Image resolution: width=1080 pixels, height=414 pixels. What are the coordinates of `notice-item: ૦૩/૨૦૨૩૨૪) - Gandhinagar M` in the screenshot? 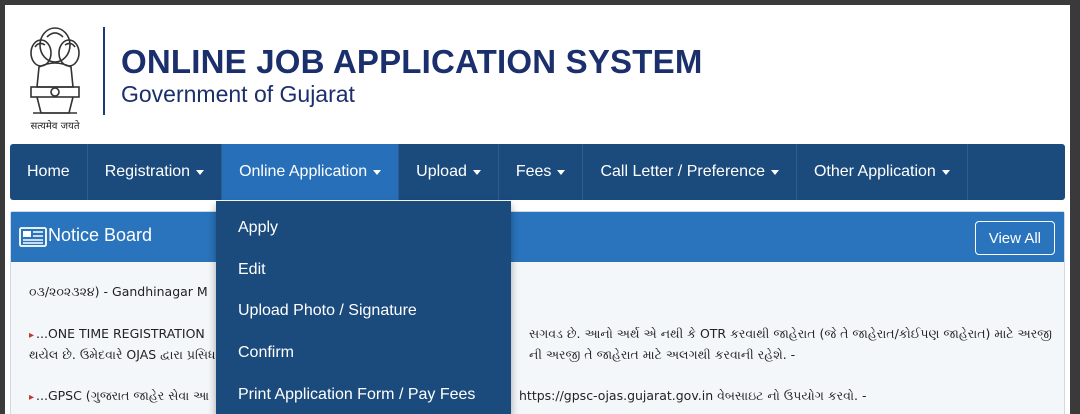 It's located at (118, 292).